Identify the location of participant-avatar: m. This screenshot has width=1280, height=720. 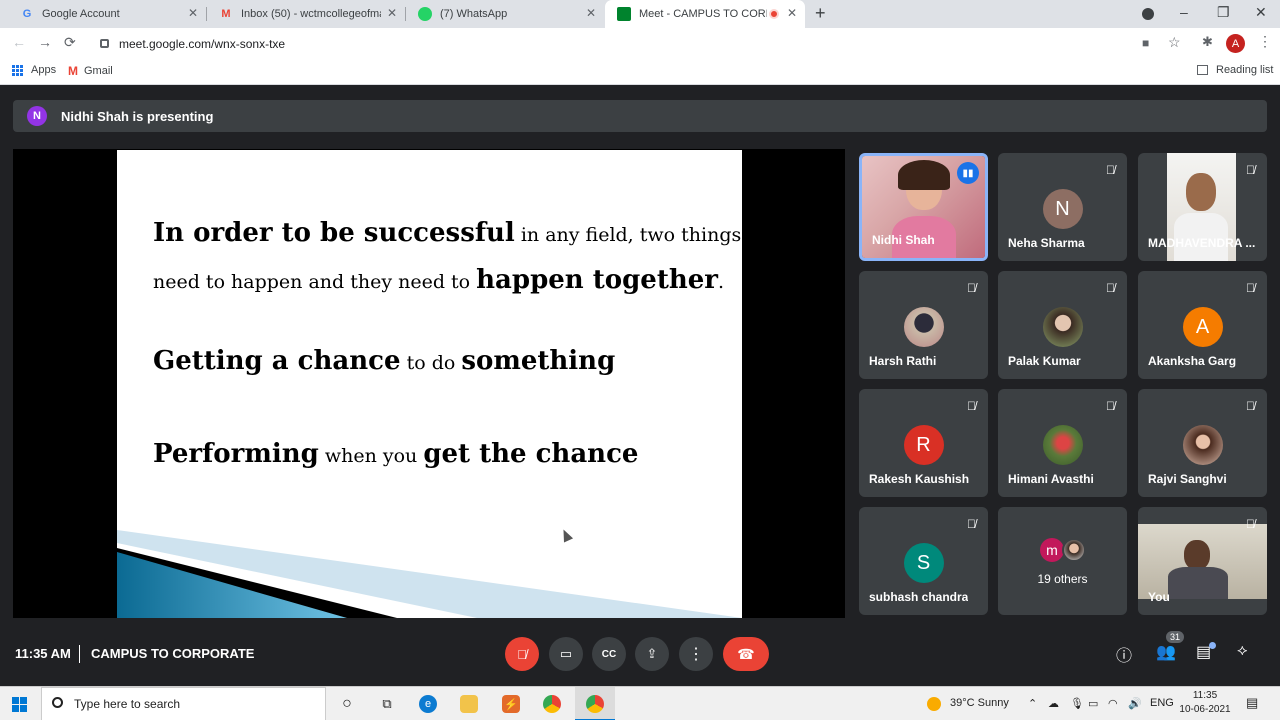
(1052, 550).